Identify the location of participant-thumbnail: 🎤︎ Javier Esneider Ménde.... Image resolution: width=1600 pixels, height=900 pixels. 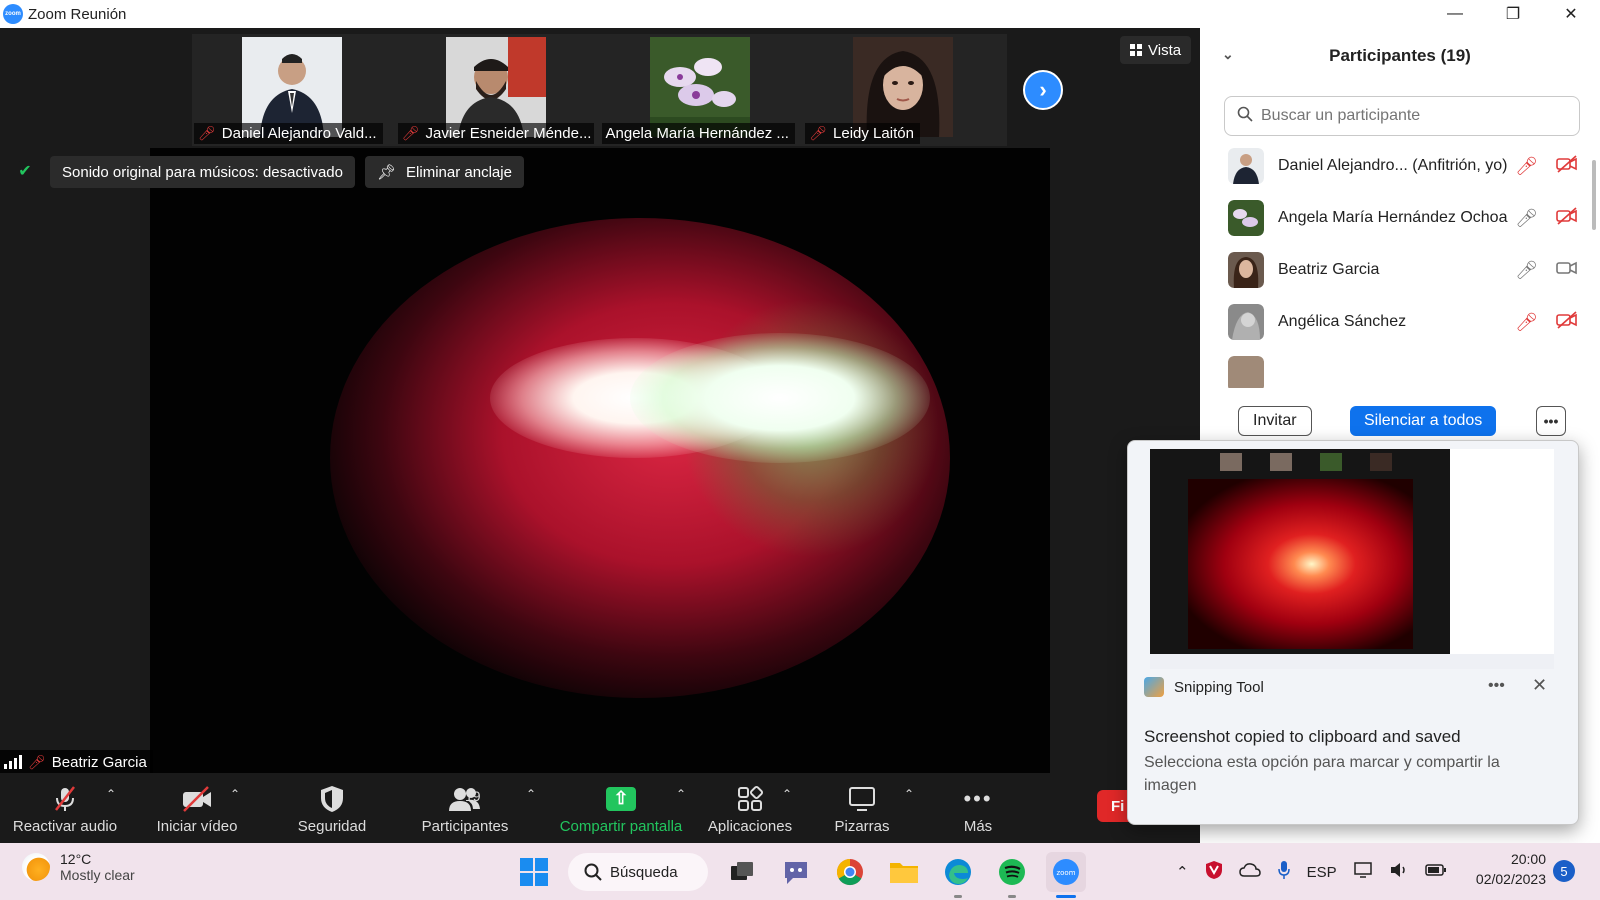
(495, 90).